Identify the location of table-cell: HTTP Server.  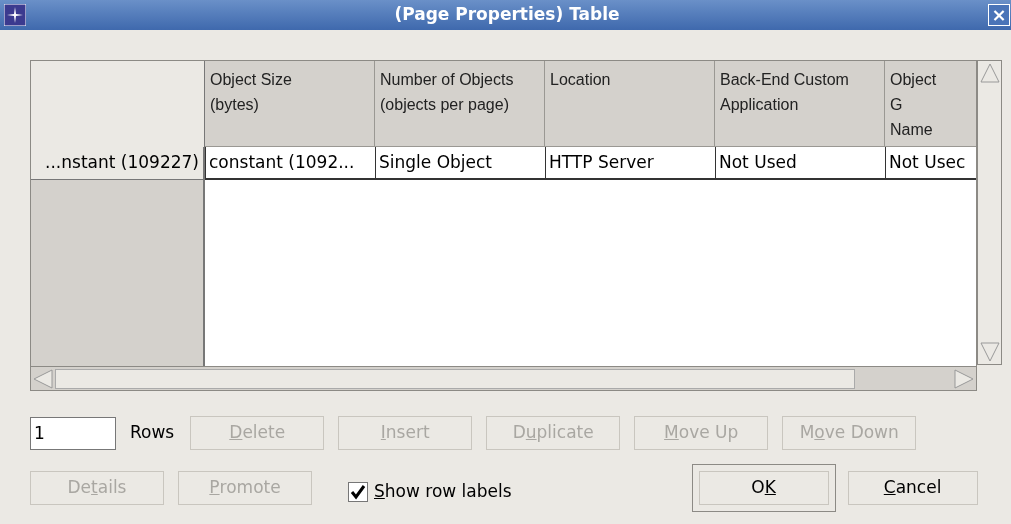
(630, 162).